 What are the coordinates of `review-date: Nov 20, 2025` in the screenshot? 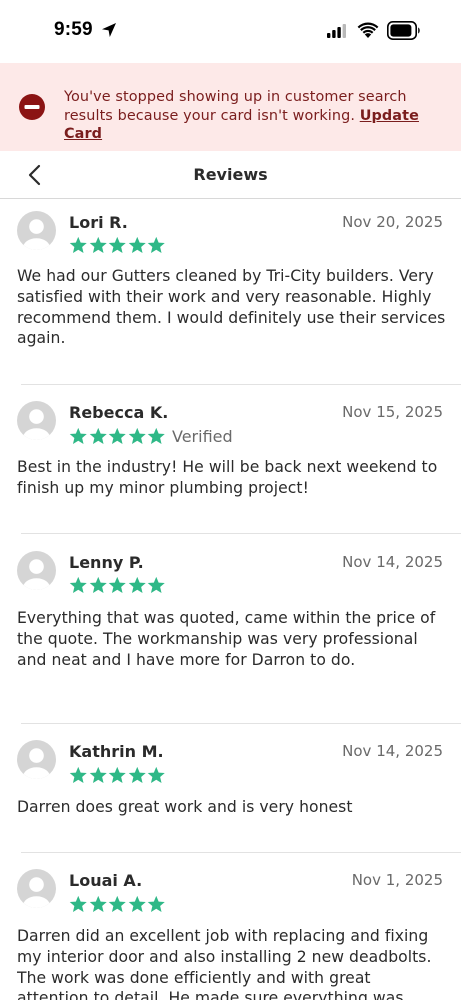 It's located at (392, 222).